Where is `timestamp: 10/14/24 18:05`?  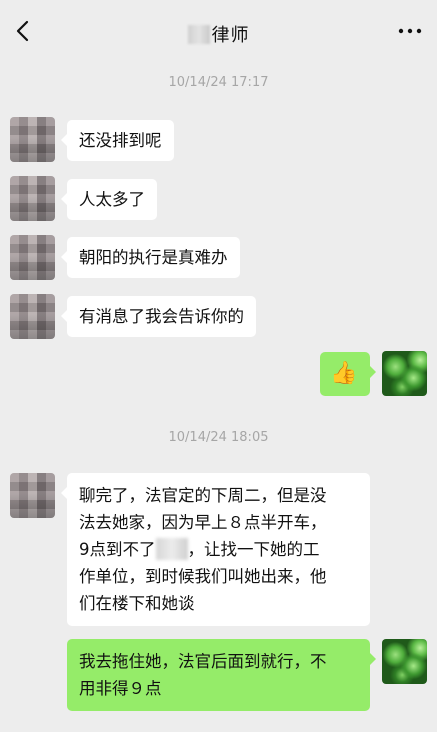
timestamp: 10/14/24 18:05 is located at coordinates (218, 437).